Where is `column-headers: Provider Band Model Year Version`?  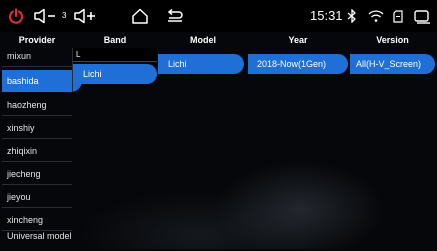
column-headers: Provider Band Model Year Version is located at coordinates (218, 40).